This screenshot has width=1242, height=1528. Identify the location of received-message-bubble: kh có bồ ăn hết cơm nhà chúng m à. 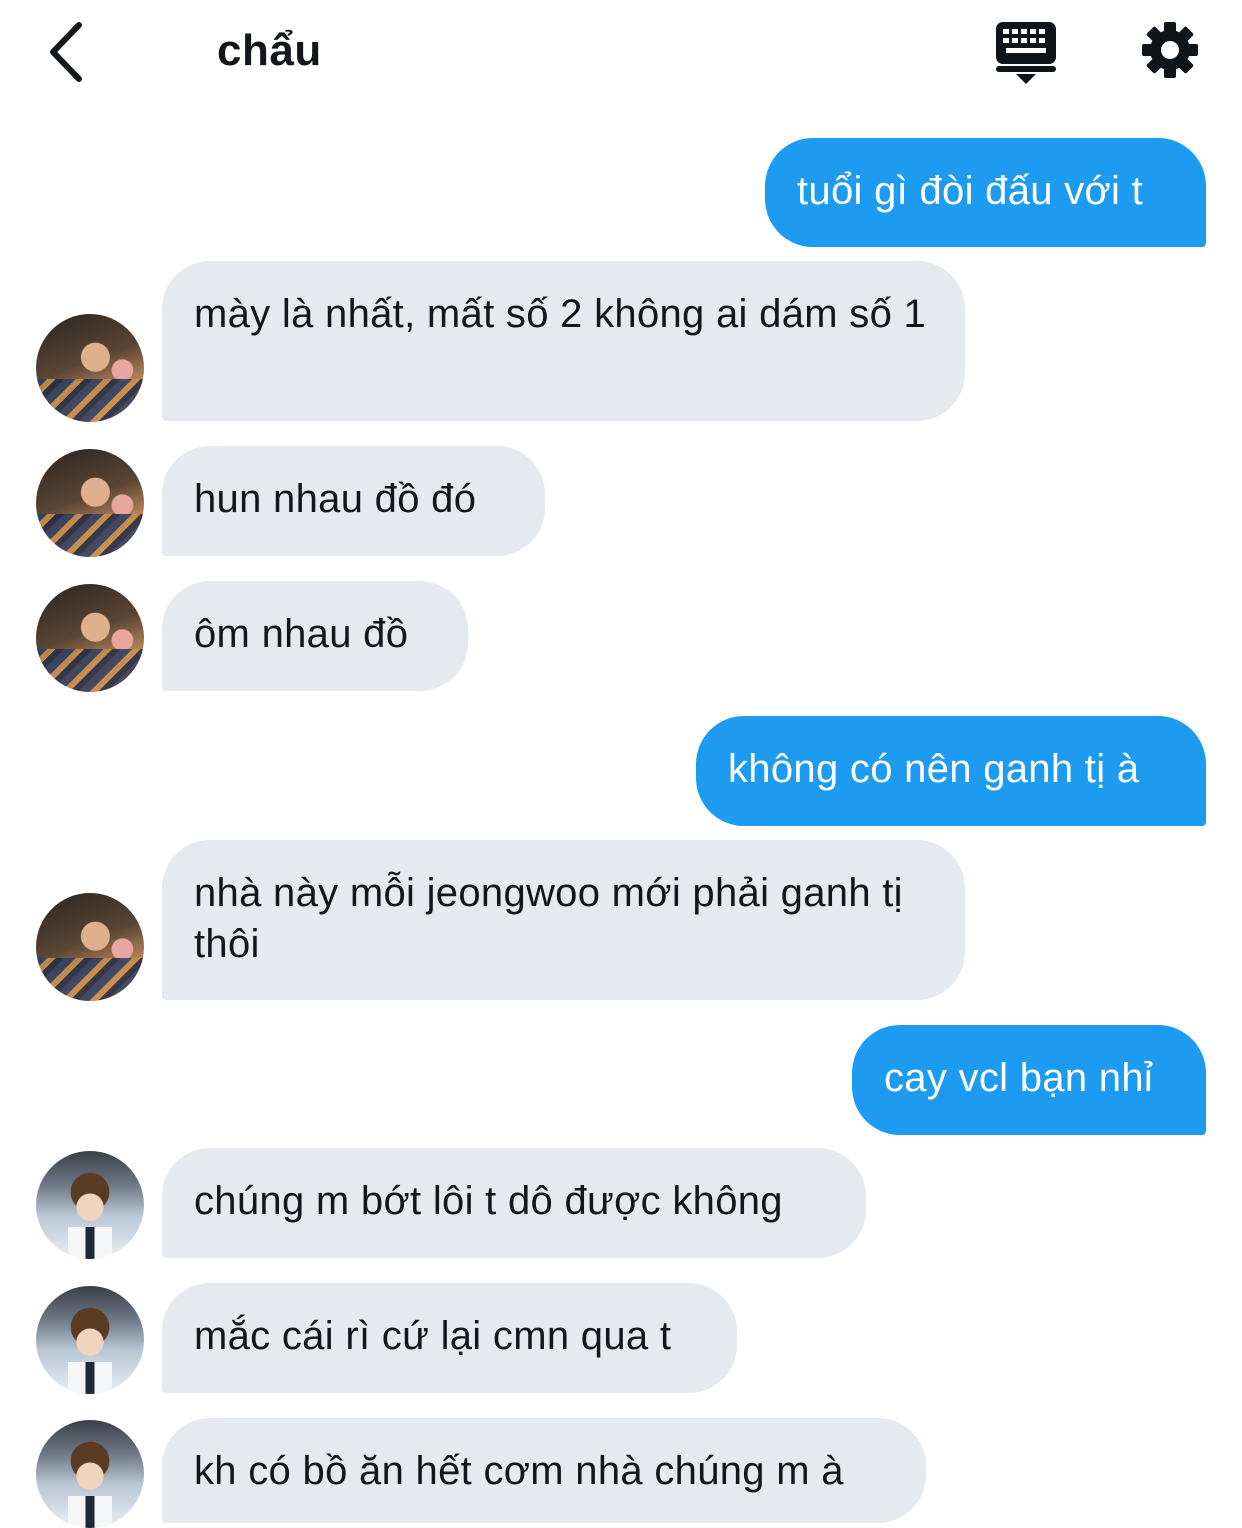
(544, 1470).